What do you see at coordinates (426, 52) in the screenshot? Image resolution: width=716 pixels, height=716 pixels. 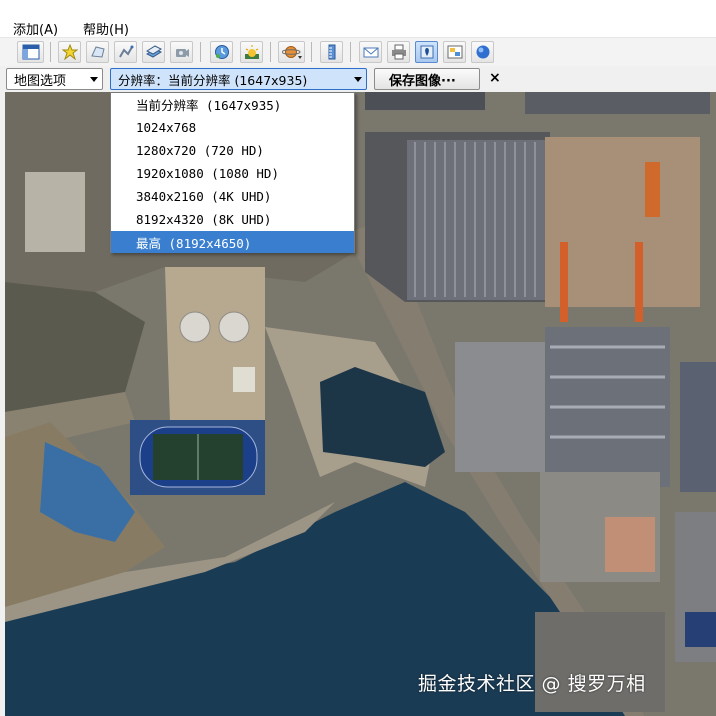 I see `map-view-icon` at bounding box center [426, 52].